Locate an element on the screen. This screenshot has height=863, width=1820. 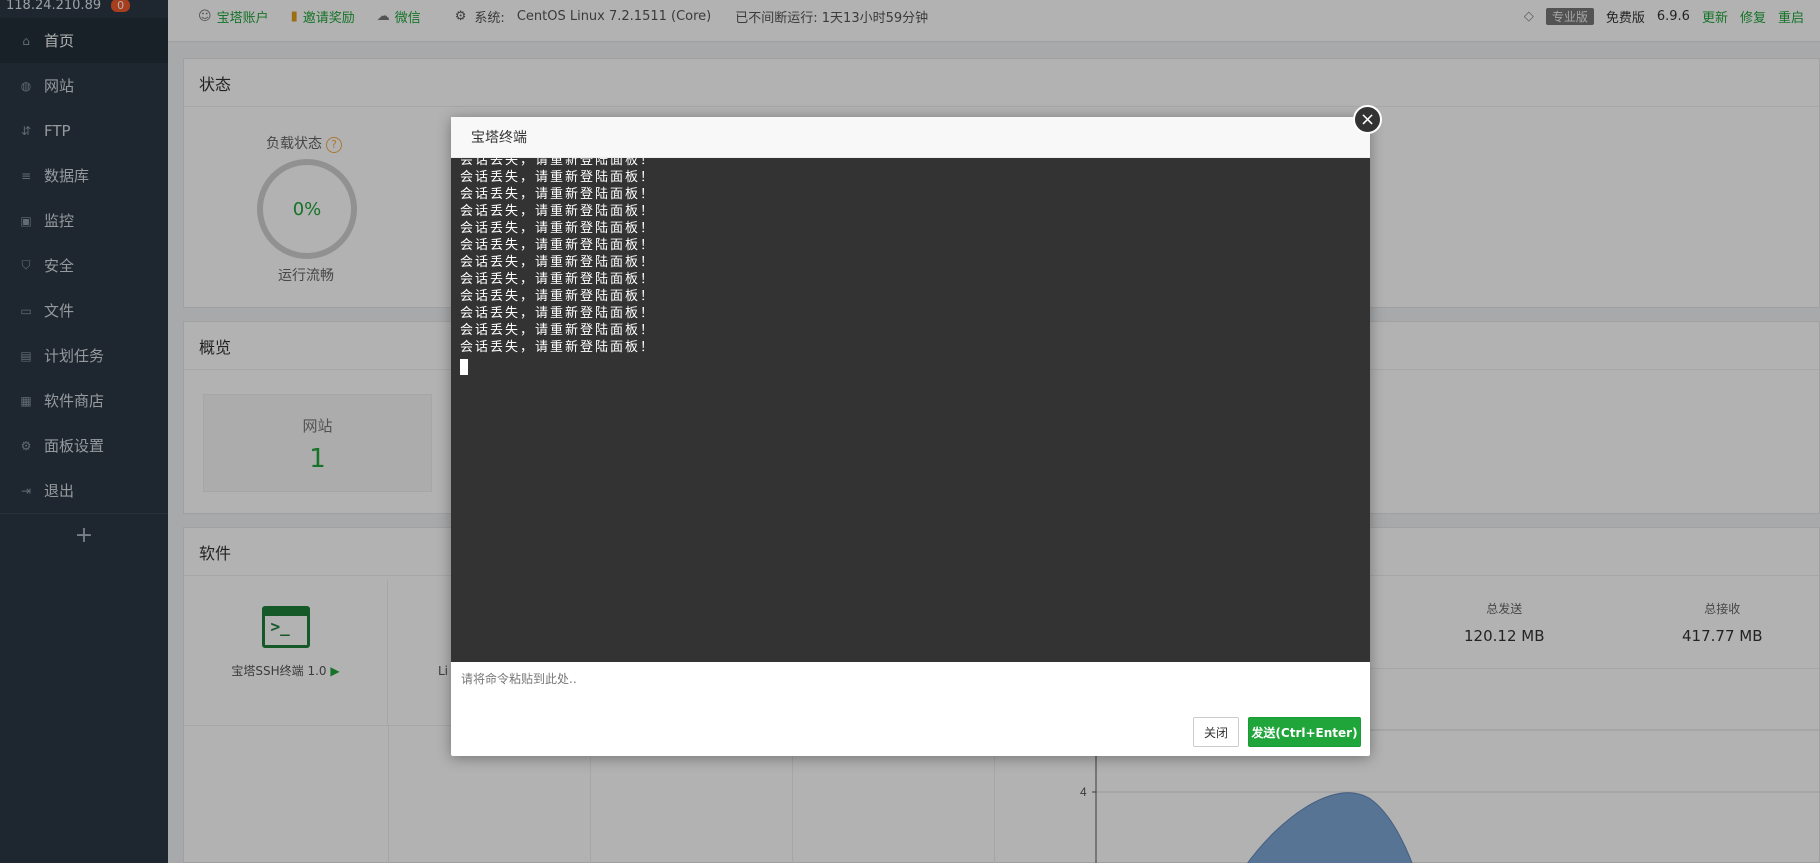
send-button: 发送(Ctrl+Enter) is located at coordinates (1304, 732).